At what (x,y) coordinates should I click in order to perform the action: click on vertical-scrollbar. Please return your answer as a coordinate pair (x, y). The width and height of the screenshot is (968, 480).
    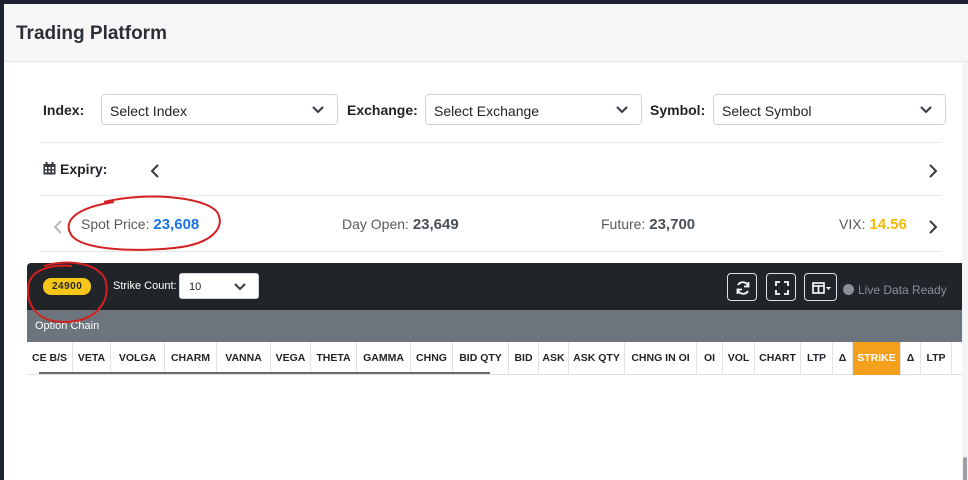
    Looking at the image, I should click on (965, 271).